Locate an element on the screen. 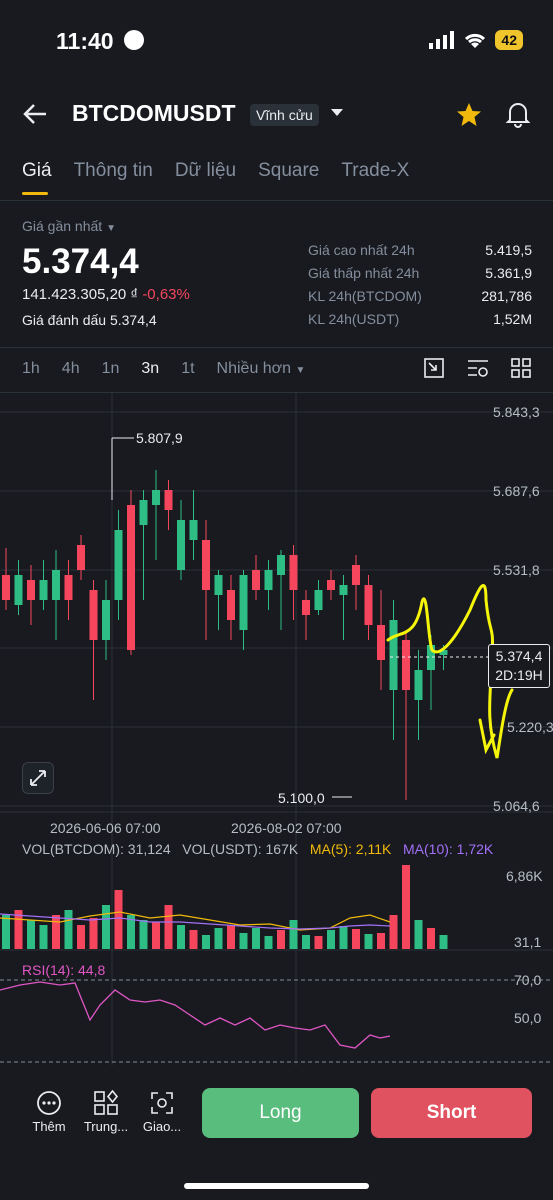 The image size is (553, 1200). shapes-icon is located at coordinates (106, 1102).